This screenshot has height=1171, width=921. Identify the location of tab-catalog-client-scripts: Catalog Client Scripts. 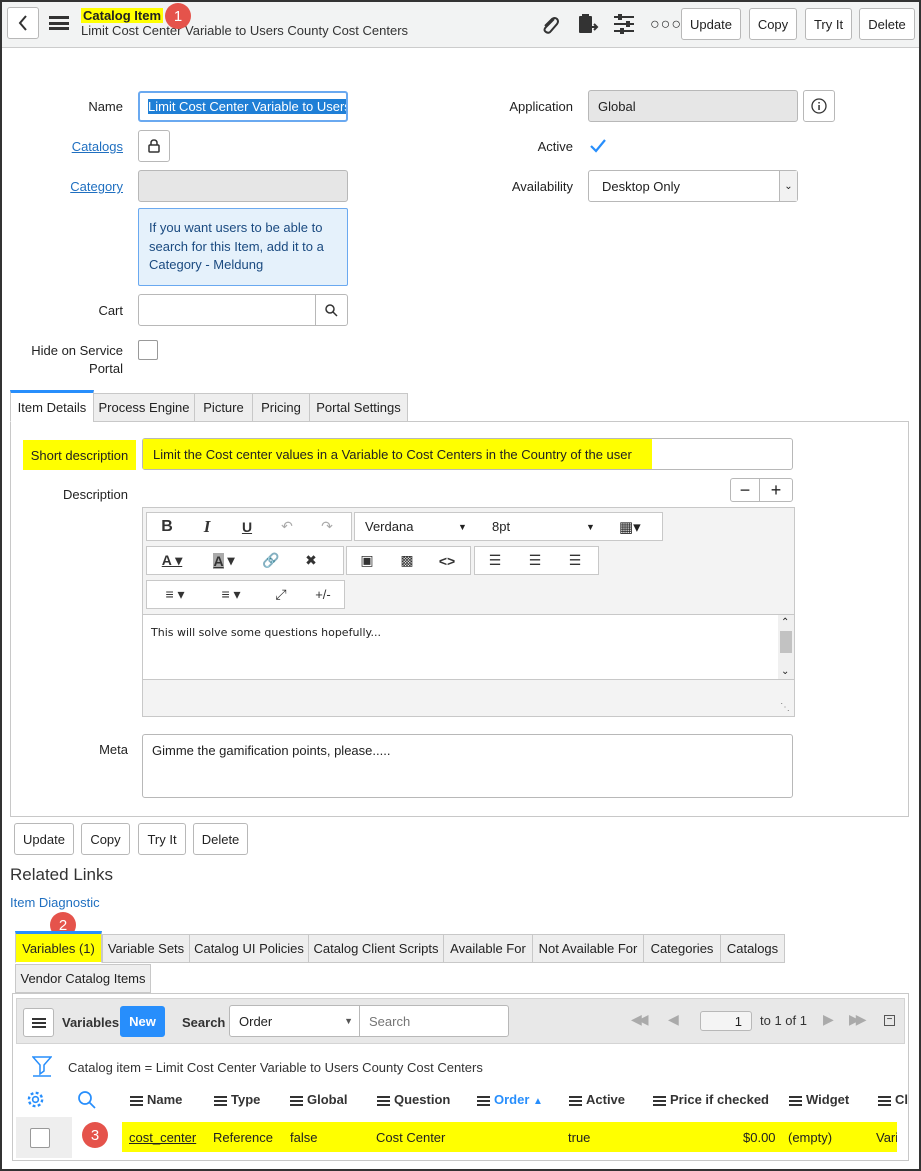
(376, 948).